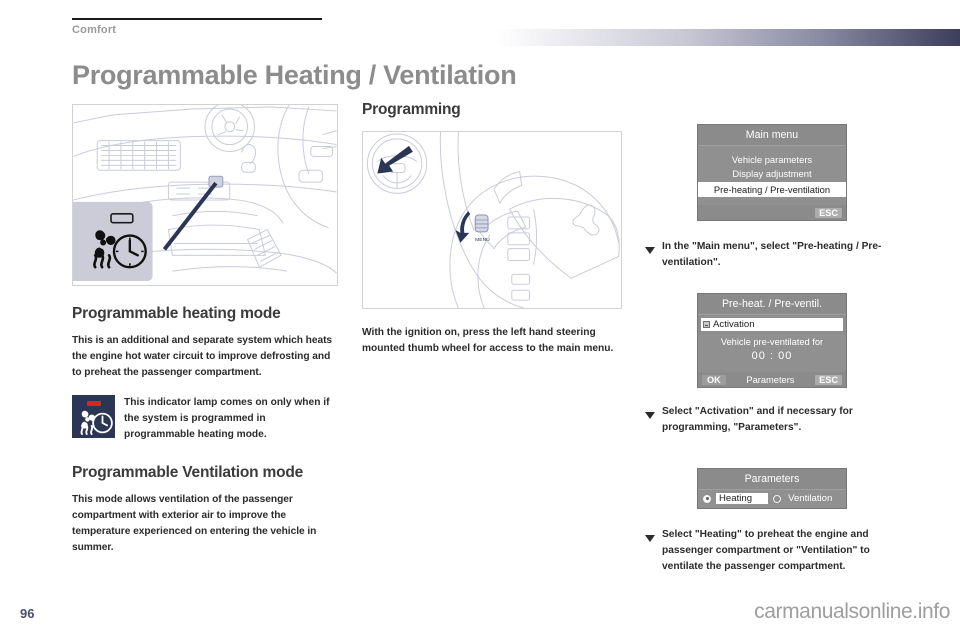 The image size is (960, 640). Describe the element at coordinates (176, 313) in the screenshot. I see `heading-programmable-heating-mode: Programmable heating mode` at that location.